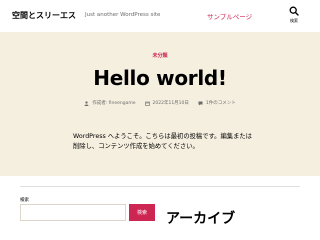 The width and height of the screenshot is (320, 240). I want to click on search-input, so click(73, 212).